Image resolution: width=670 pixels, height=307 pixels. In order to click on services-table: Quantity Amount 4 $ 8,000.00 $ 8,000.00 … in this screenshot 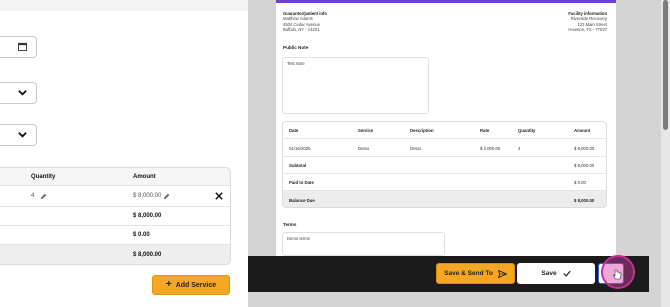, I will do `click(115, 216)`.